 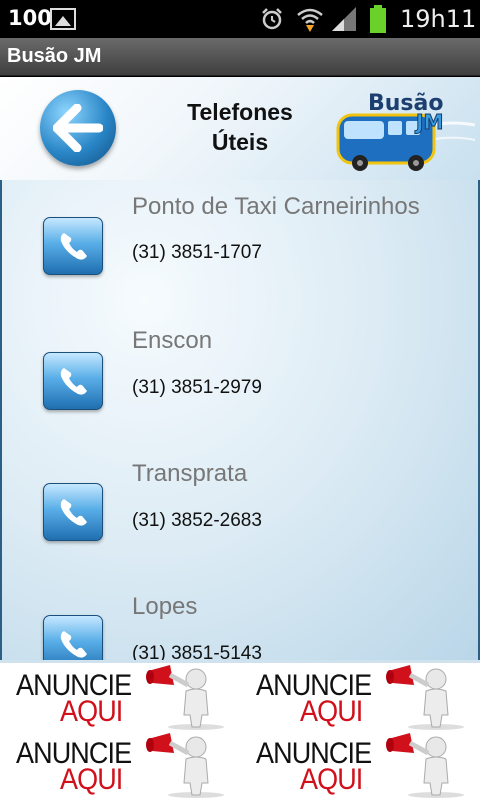 I want to click on list-item: Lopes (31) 3851-5143, so click(x=240, y=619).